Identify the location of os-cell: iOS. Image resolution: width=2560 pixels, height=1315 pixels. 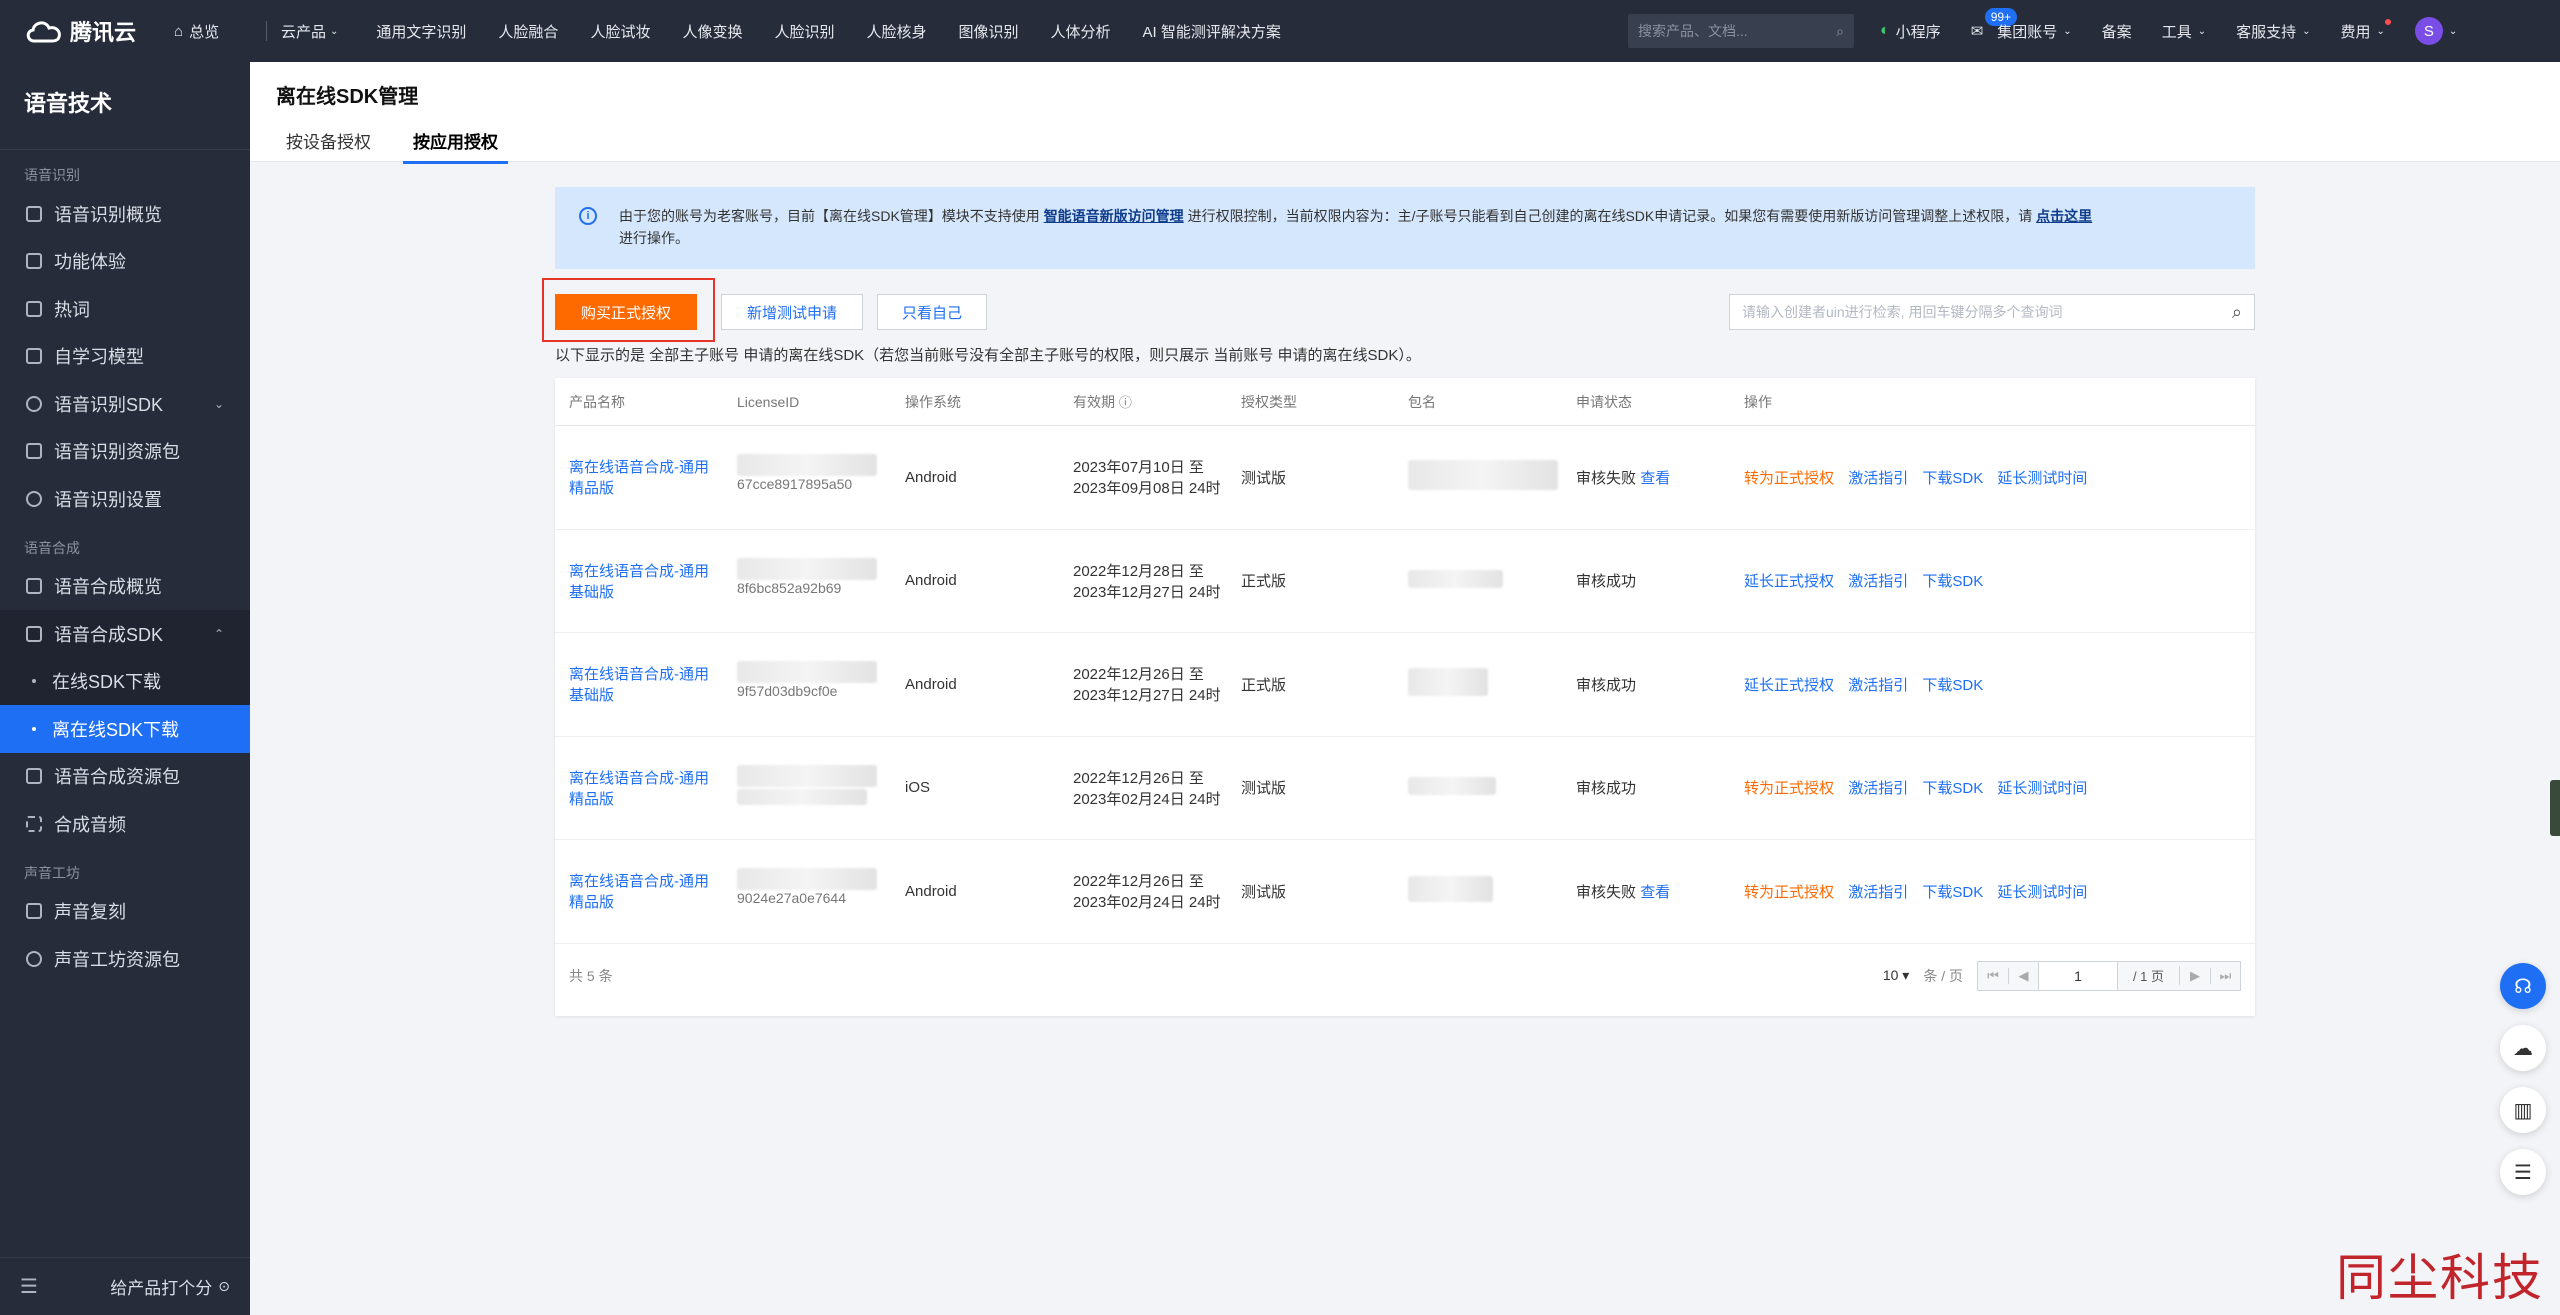
(918, 788).